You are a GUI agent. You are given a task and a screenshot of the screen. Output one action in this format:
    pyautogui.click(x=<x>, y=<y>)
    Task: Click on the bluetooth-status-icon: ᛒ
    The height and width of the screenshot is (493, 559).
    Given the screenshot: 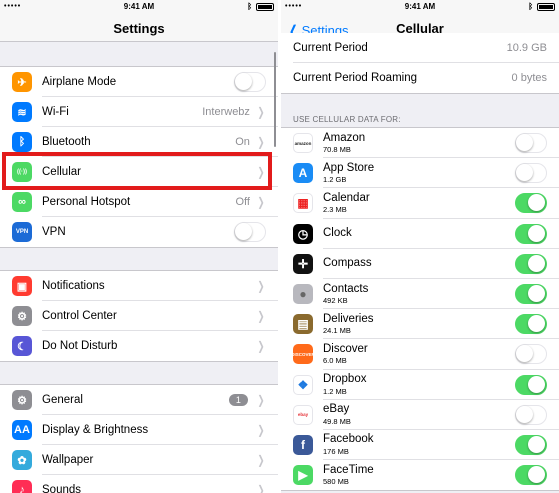 What is the action you would take?
    pyautogui.click(x=530, y=6)
    